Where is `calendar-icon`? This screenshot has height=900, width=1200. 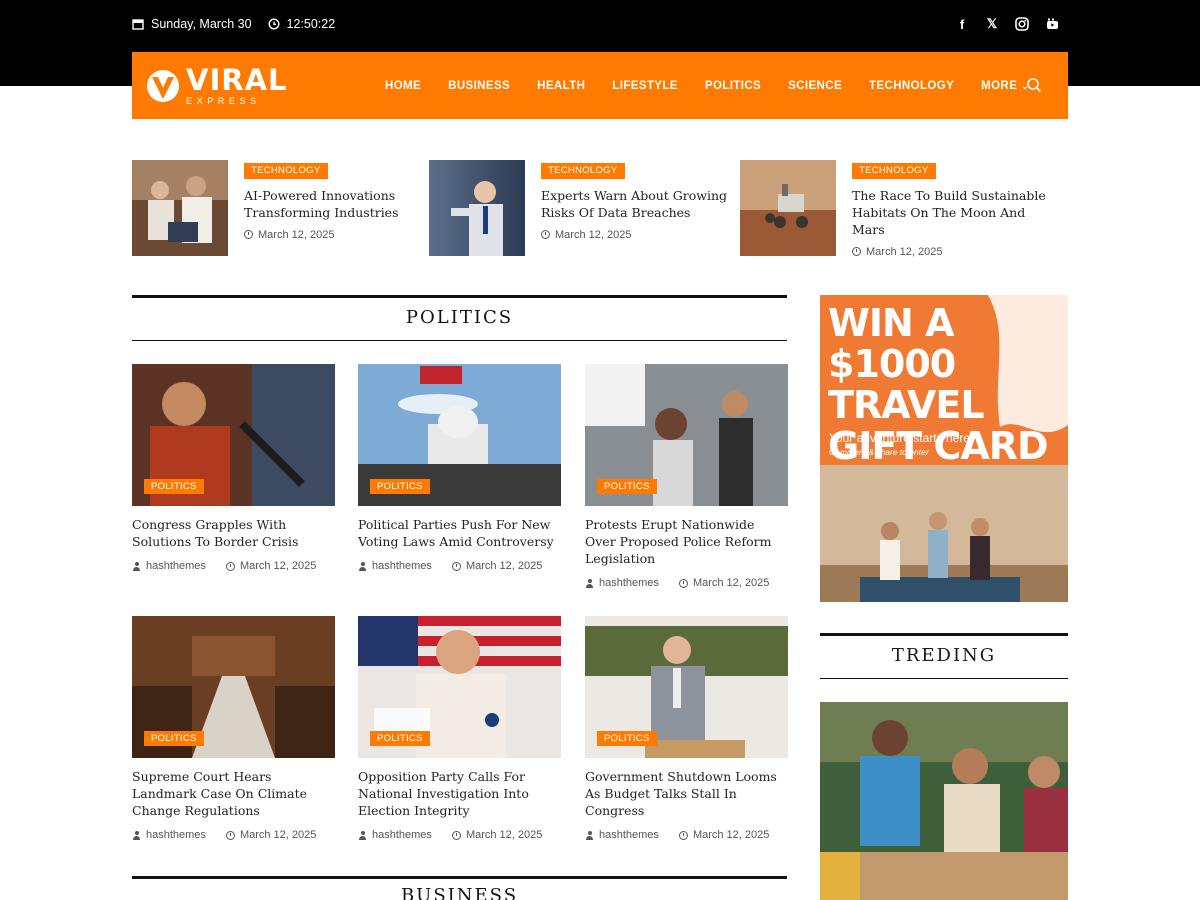
calendar-icon is located at coordinates (138, 24).